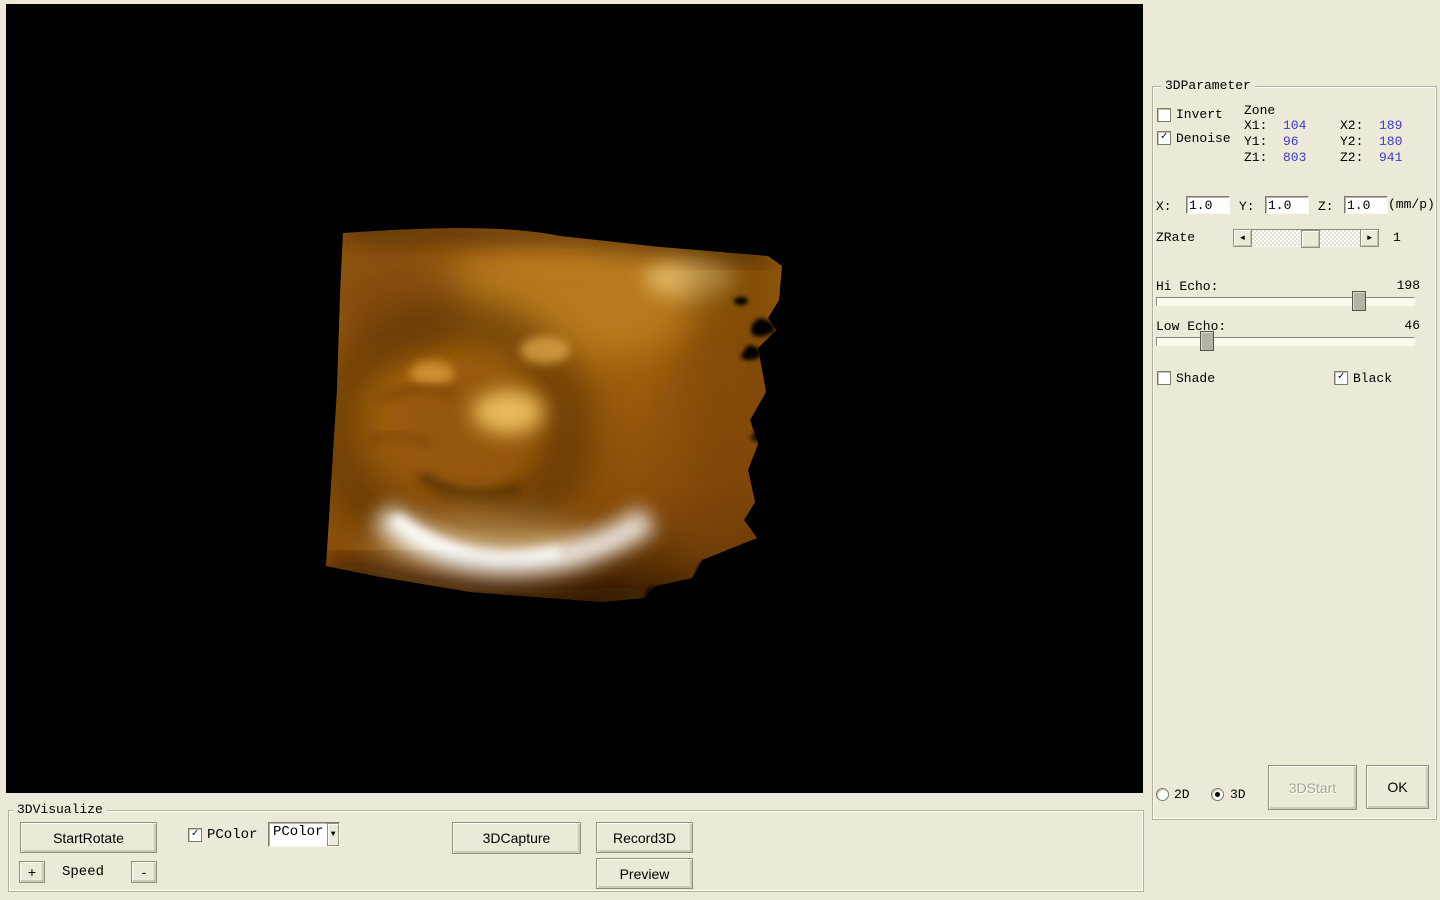 This screenshot has height=900, width=1440. Describe the element at coordinates (1196, 378) in the screenshot. I see `shade-label: Shade` at that location.